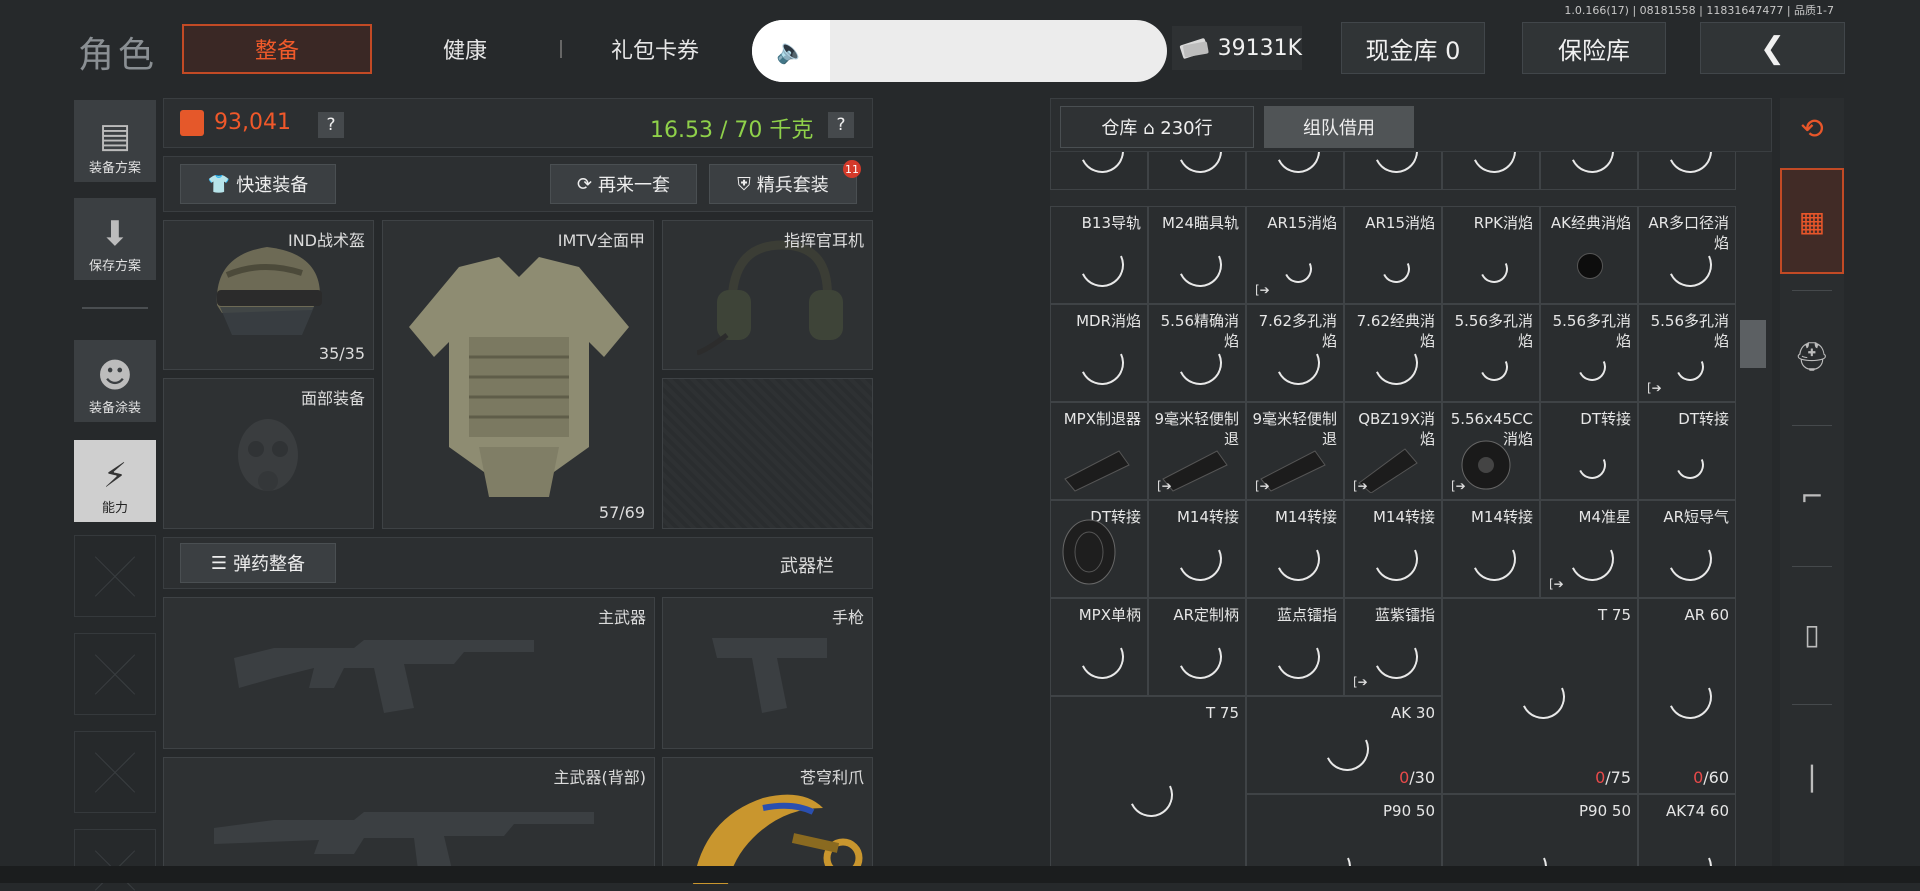  What do you see at coordinates (1491, 255) in the screenshot?
I see `grid-cell: RPK消焰` at bounding box center [1491, 255].